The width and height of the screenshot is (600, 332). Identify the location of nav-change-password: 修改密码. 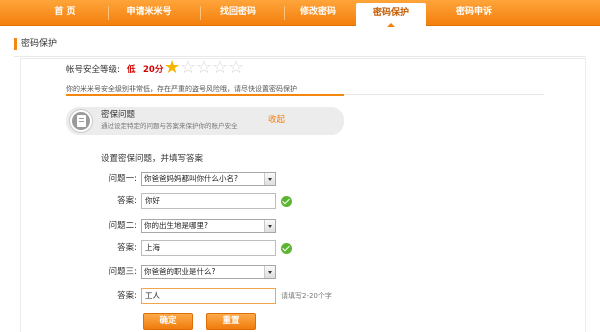
(318, 13).